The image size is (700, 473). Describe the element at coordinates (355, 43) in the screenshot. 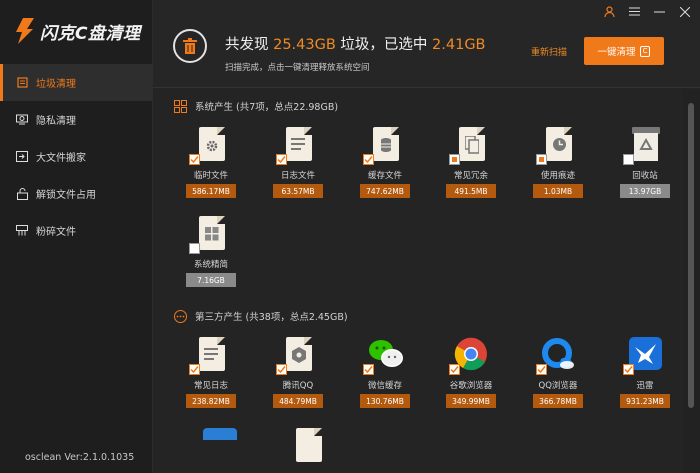

I see `scan-summary-text: 共发现 25.43GB 垃圾，已选中 2.41GB` at that location.